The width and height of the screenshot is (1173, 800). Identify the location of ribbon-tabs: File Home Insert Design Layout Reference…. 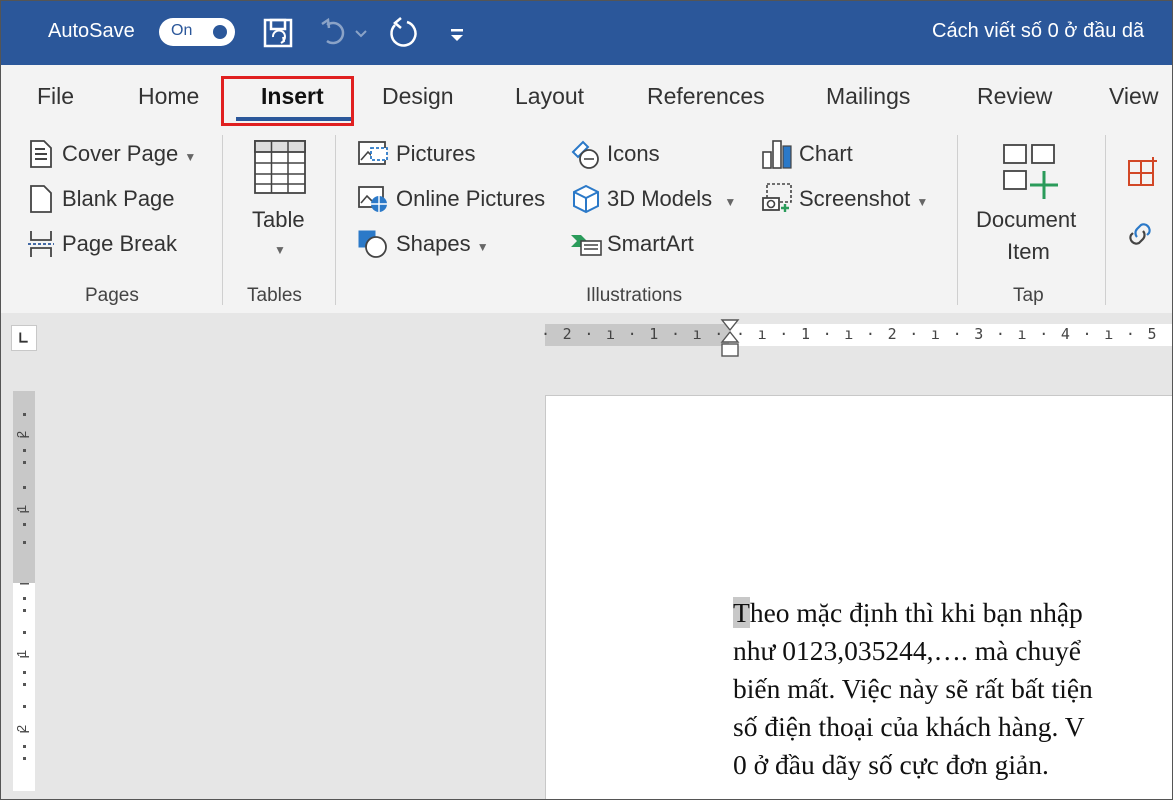
(586, 96).